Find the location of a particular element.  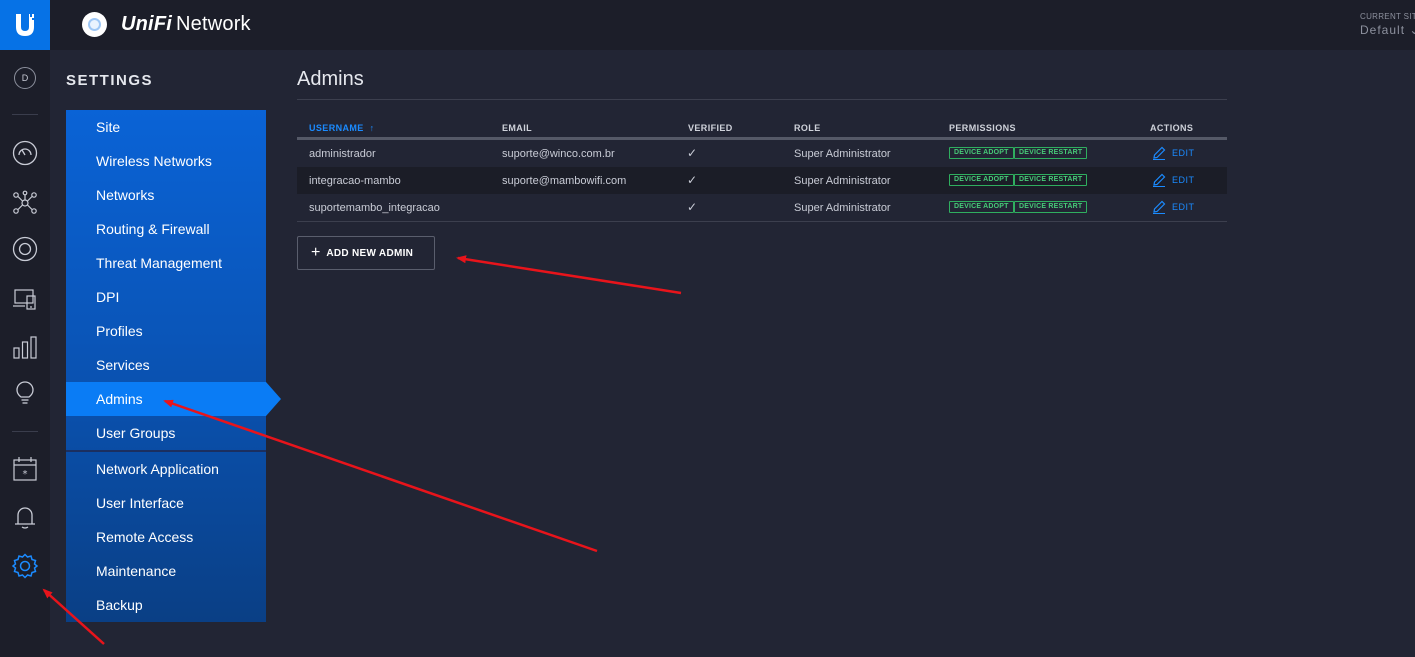

column-permissions: PERMISSIONS is located at coordinates (982, 128).